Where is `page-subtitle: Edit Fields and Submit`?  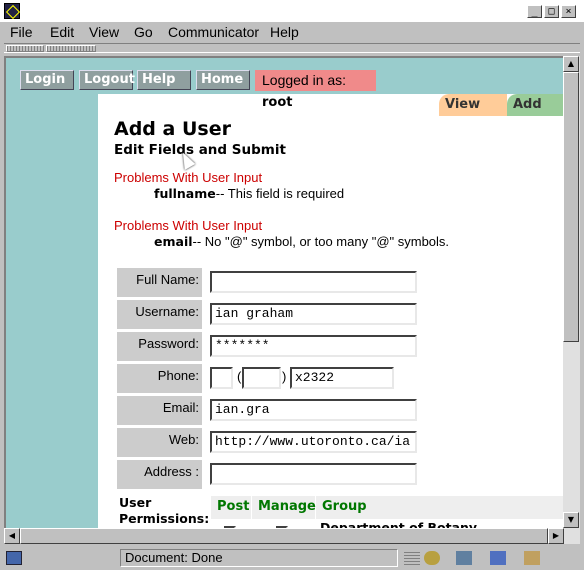 page-subtitle: Edit Fields and Submit is located at coordinates (200, 150).